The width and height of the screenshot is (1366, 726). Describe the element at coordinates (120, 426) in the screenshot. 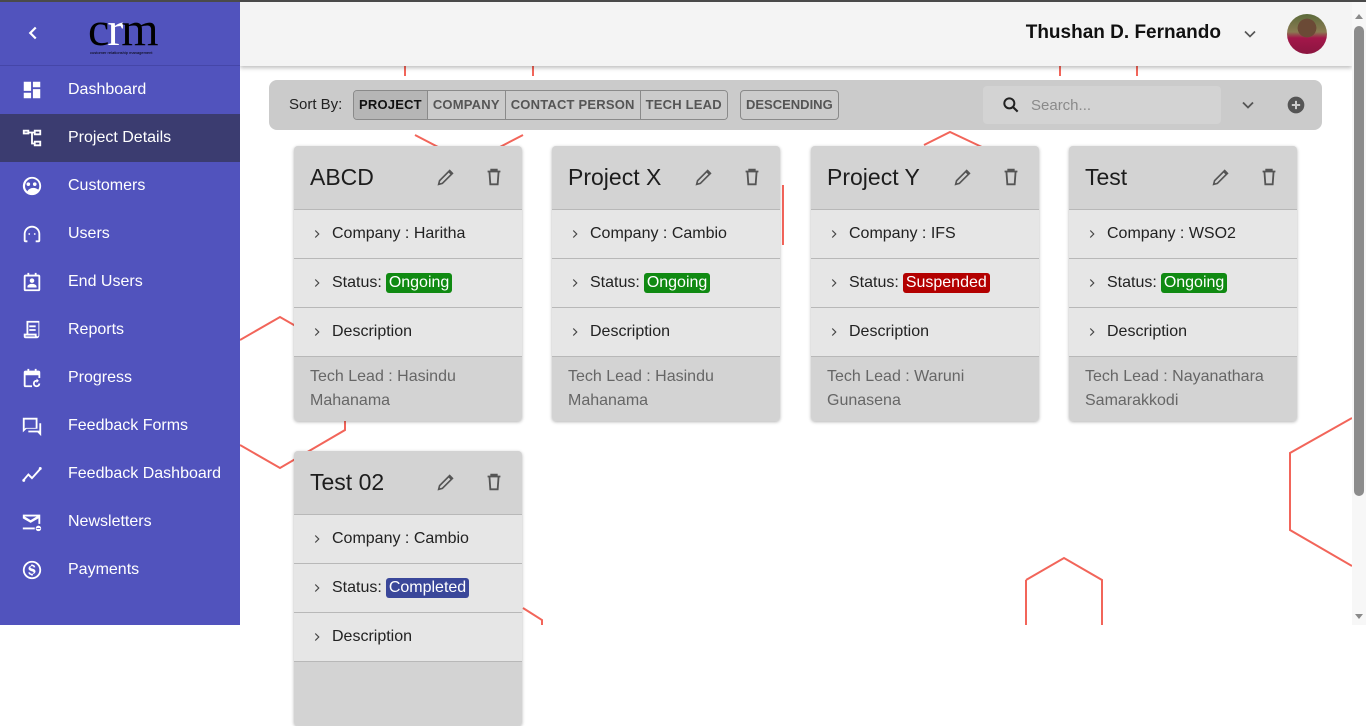

I see `sidebar-item-feedback-forms: Feedback Forms` at that location.